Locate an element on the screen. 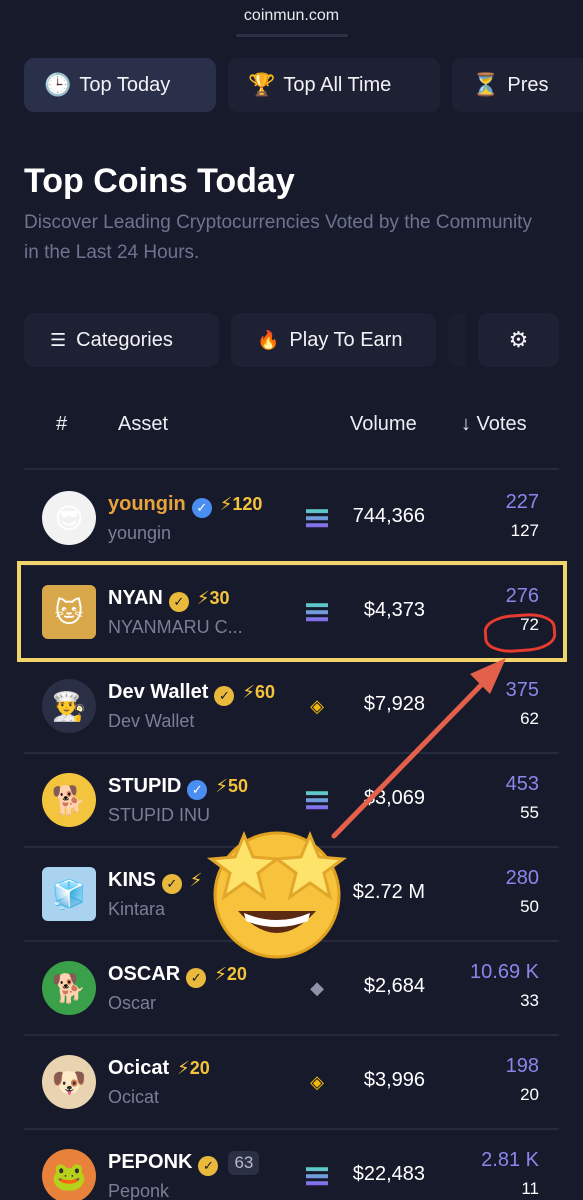 The image size is (583, 1200). settings-filter-button: ⚙ is located at coordinates (518, 340).